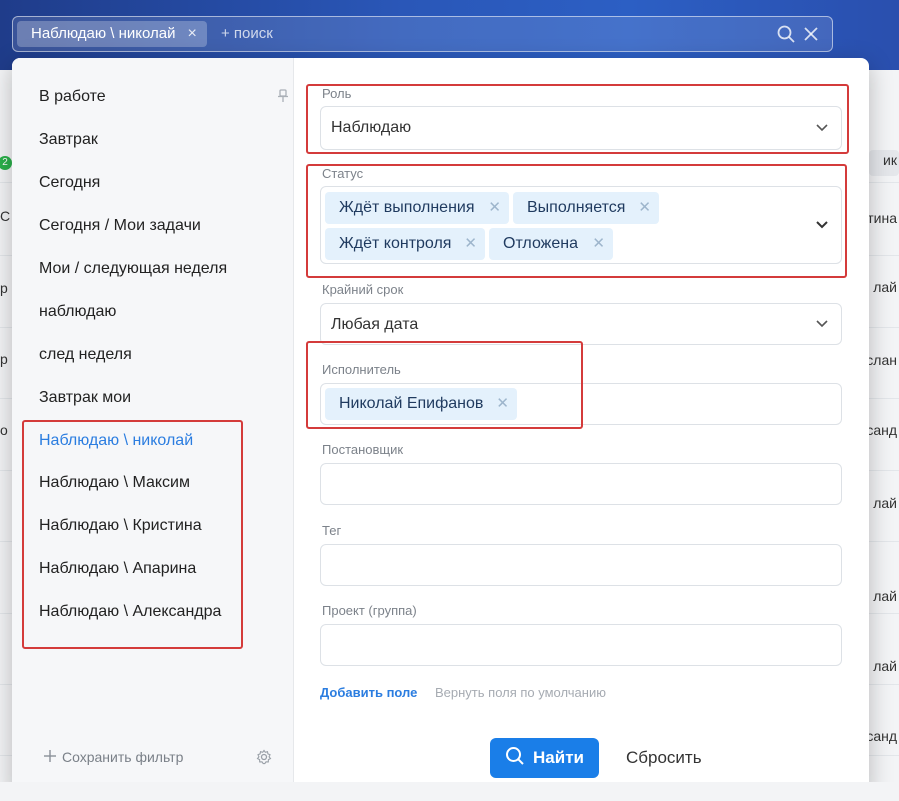 This screenshot has height=801, width=899. Describe the element at coordinates (5, 216) in the screenshot. I see `table-cell: С` at that location.